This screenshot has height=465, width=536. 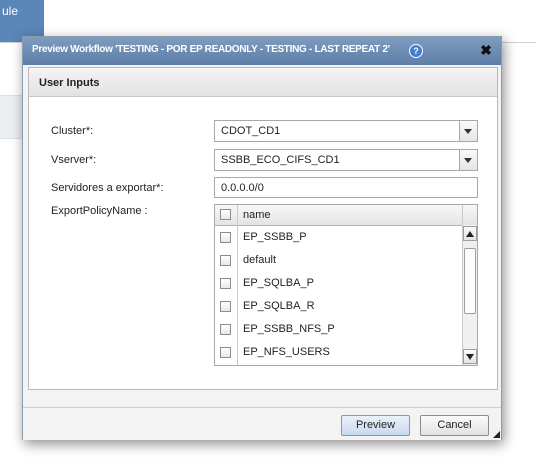 I want to click on vserver-label: Vserver*:, so click(x=74, y=160).